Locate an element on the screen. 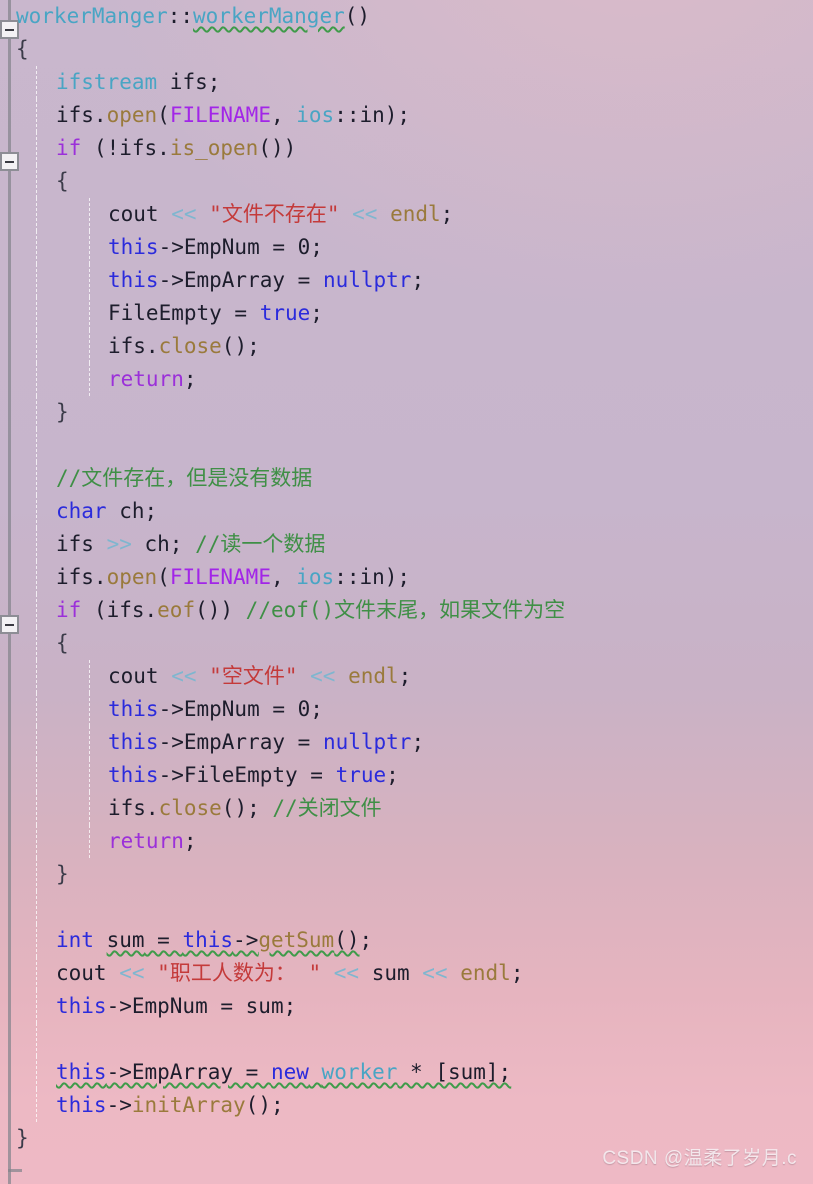 Image resolution: width=813 pixels, height=1184 pixels. code-line: if (!ifs.is_open()) is located at coordinates (406, 148).